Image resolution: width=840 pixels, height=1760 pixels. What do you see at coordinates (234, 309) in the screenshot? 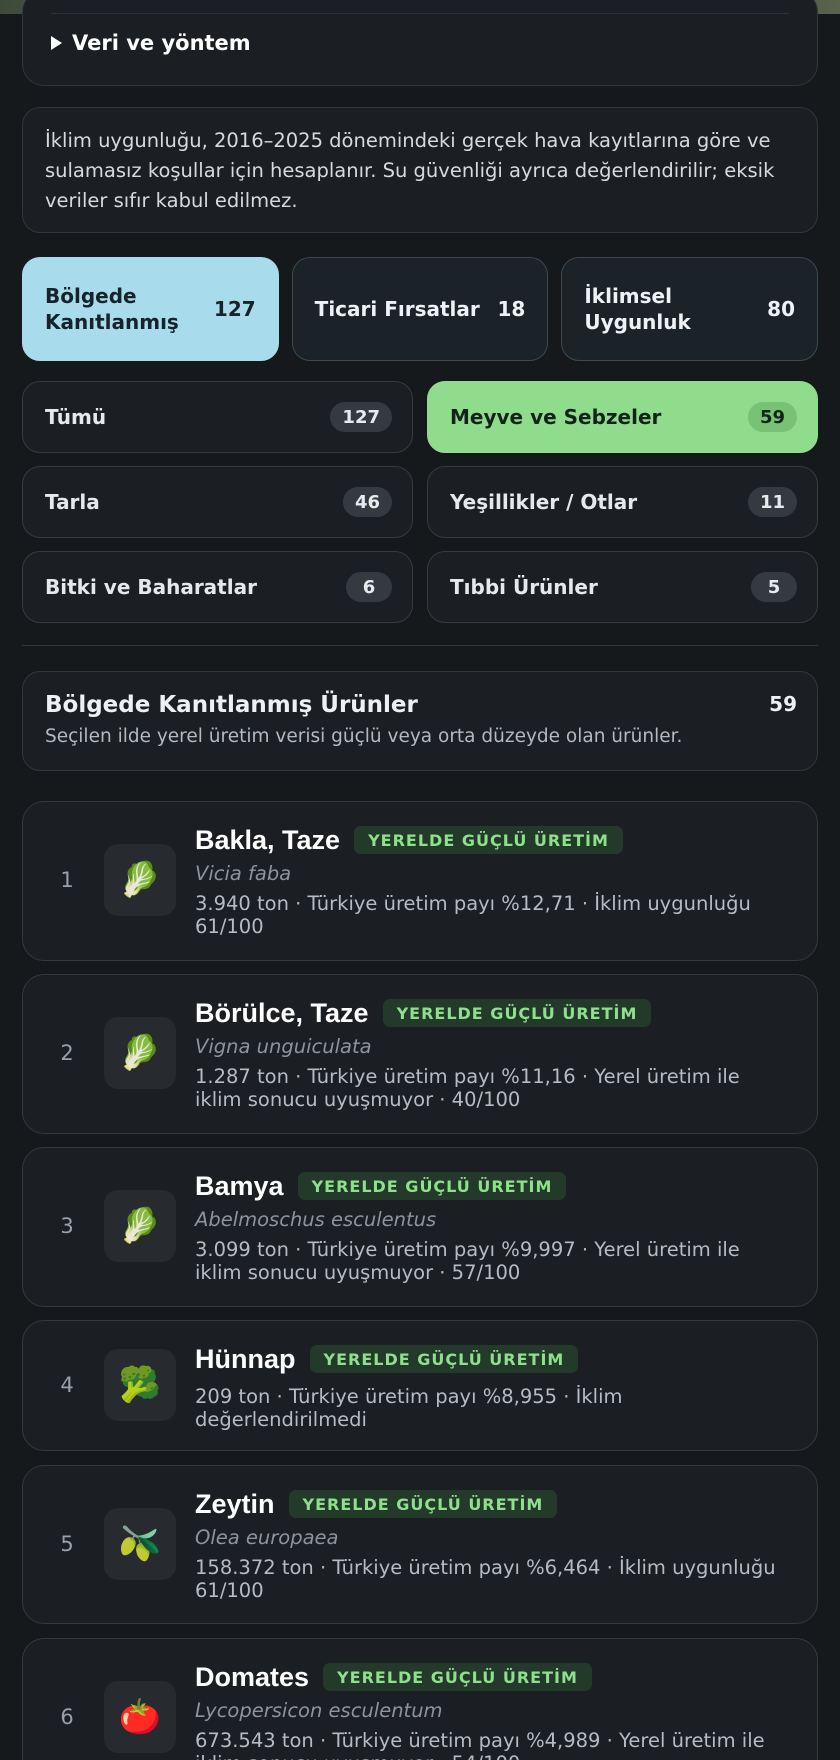
I see `mode-count: 127` at bounding box center [234, 309].